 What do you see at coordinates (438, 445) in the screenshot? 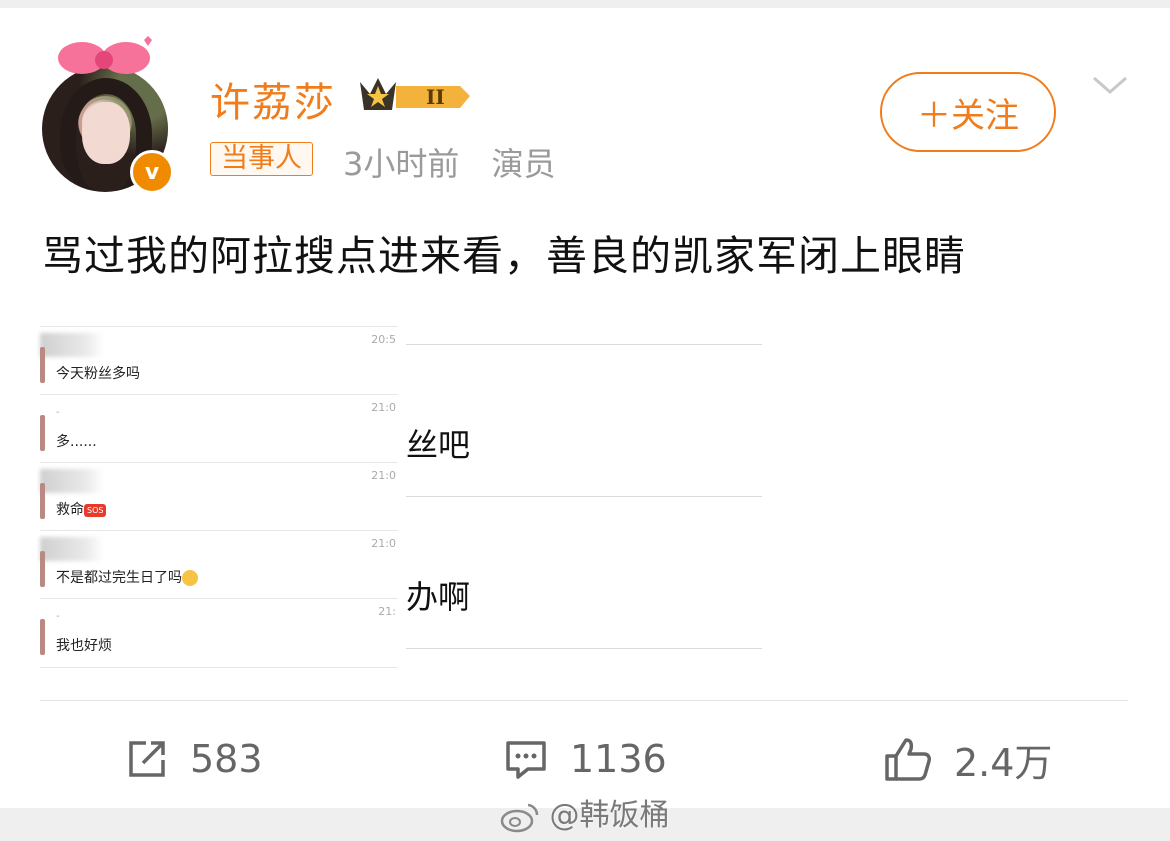
I see `background-text-fragment: 丝吧` at bounding box center [438, 445].